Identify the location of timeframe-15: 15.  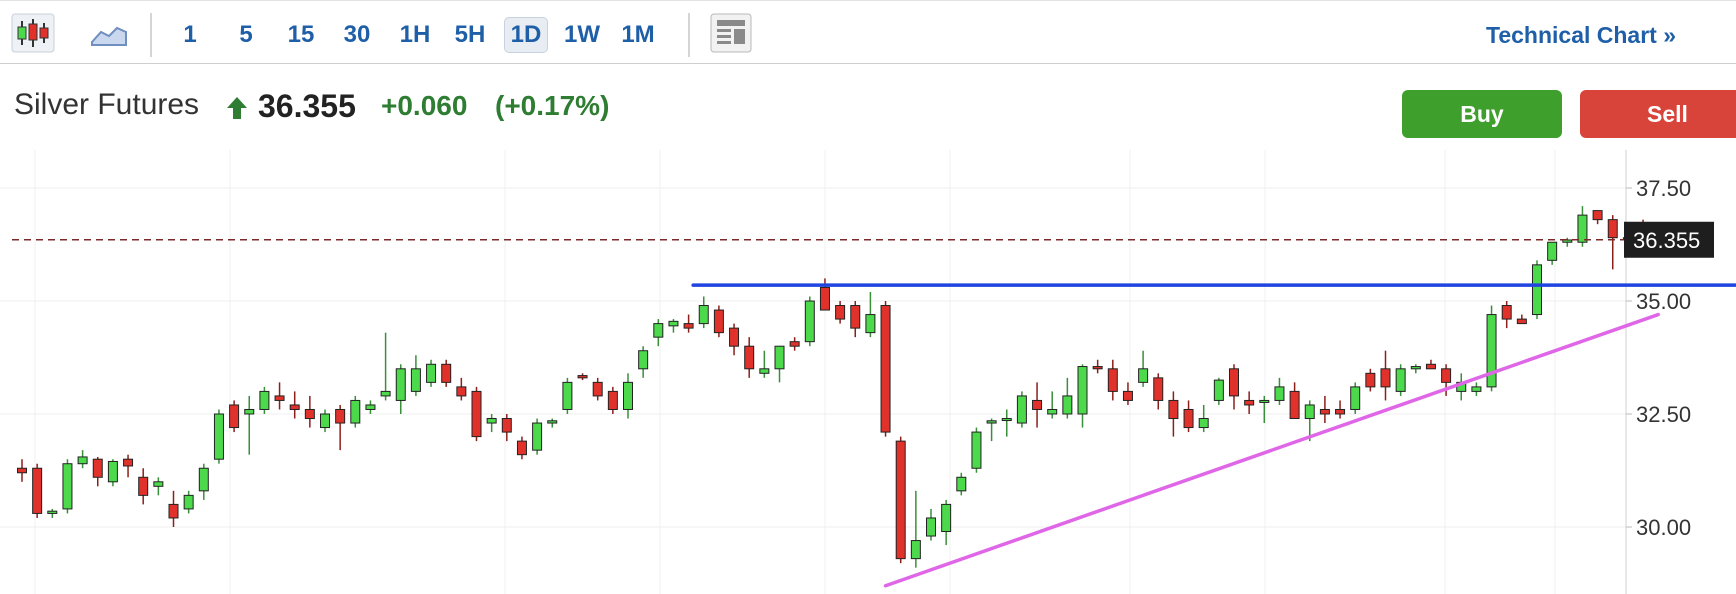
(301, 35).